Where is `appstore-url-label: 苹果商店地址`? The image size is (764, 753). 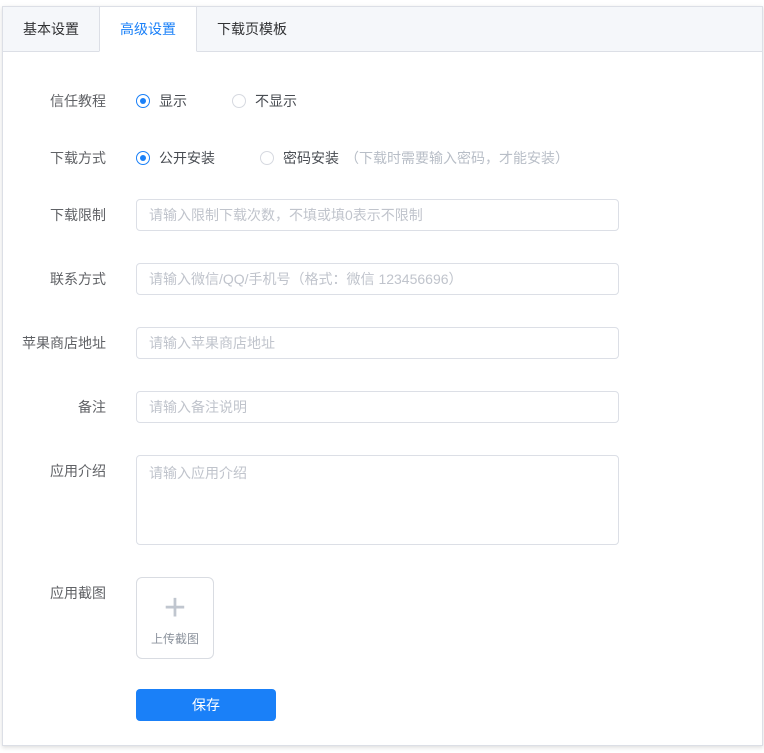 appstore-url-label: 苹果商店地址 is located at coordinates (64, 343).